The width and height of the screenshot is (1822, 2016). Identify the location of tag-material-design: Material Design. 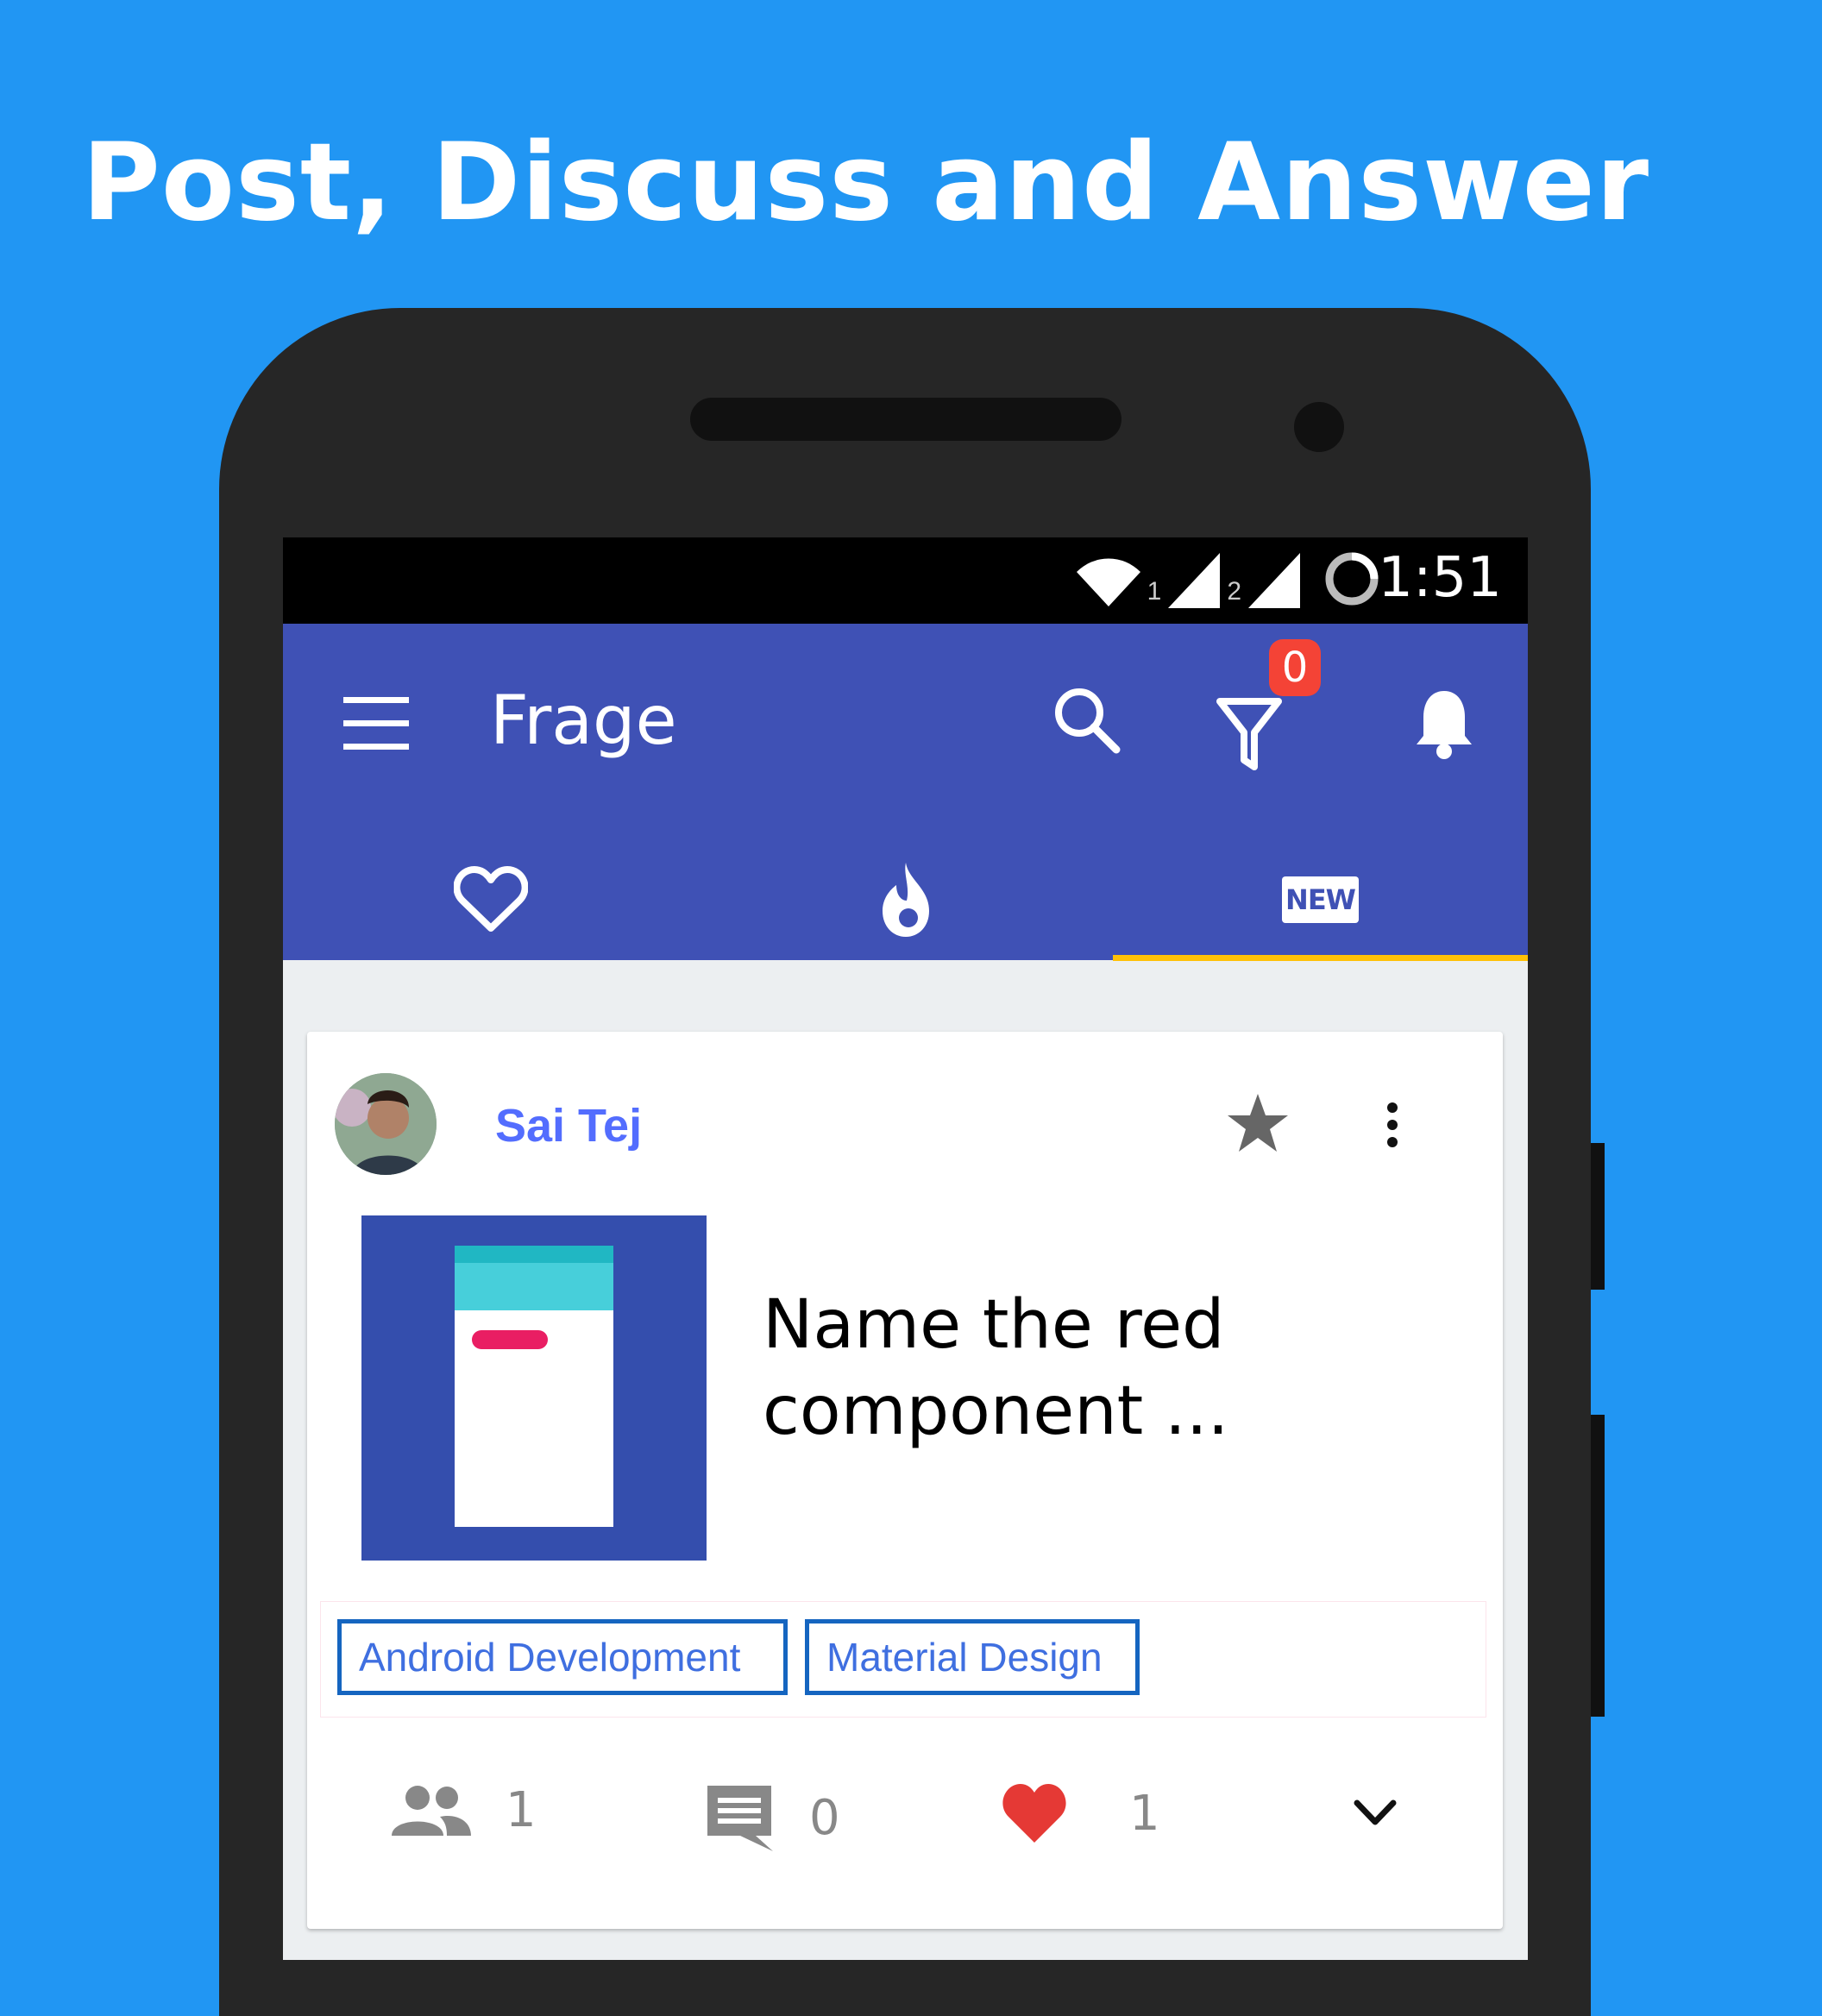
(972, 1657).